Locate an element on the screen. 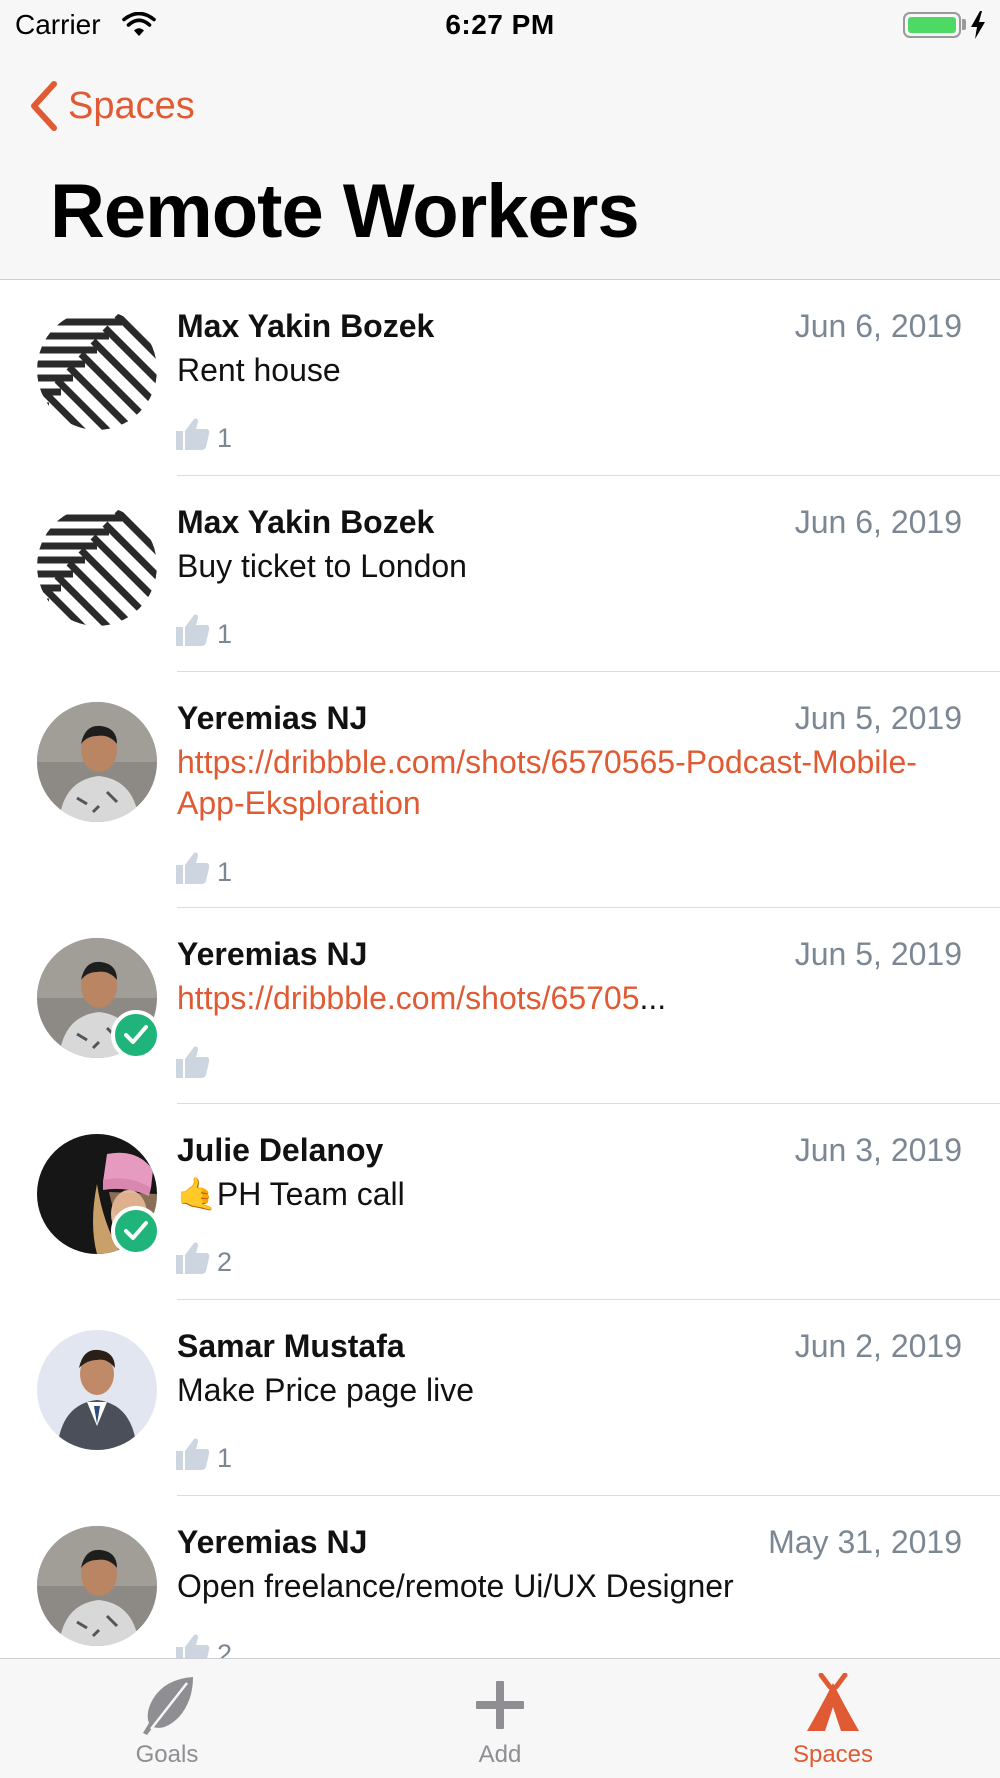  tab-spaces: Spaces is located at coordinates (833, 1718).